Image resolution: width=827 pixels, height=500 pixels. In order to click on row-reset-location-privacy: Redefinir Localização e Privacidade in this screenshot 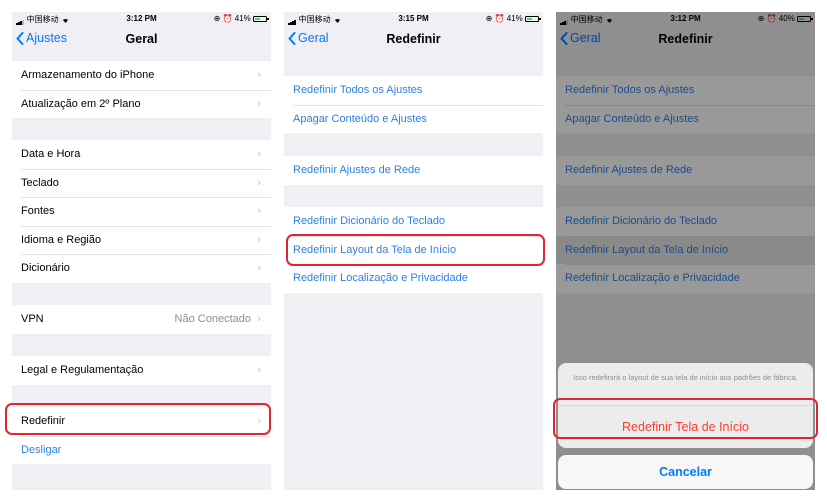, I will do `click(413, 278)`.